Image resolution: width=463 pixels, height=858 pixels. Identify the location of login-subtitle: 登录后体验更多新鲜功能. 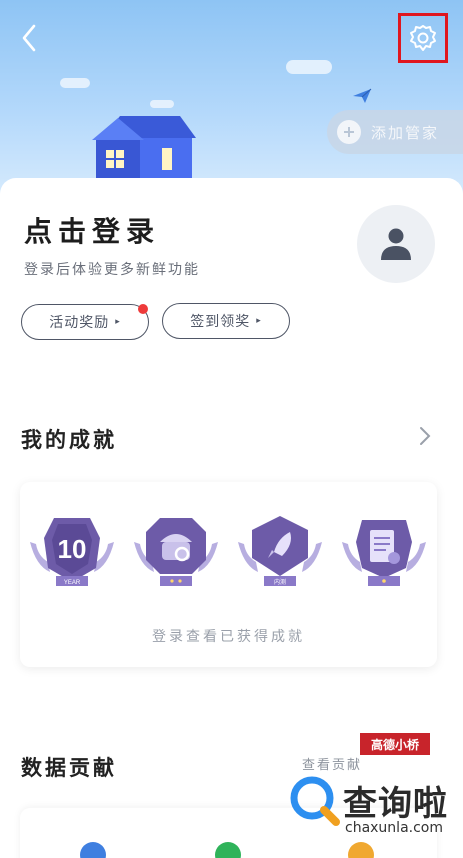
(112, 270).